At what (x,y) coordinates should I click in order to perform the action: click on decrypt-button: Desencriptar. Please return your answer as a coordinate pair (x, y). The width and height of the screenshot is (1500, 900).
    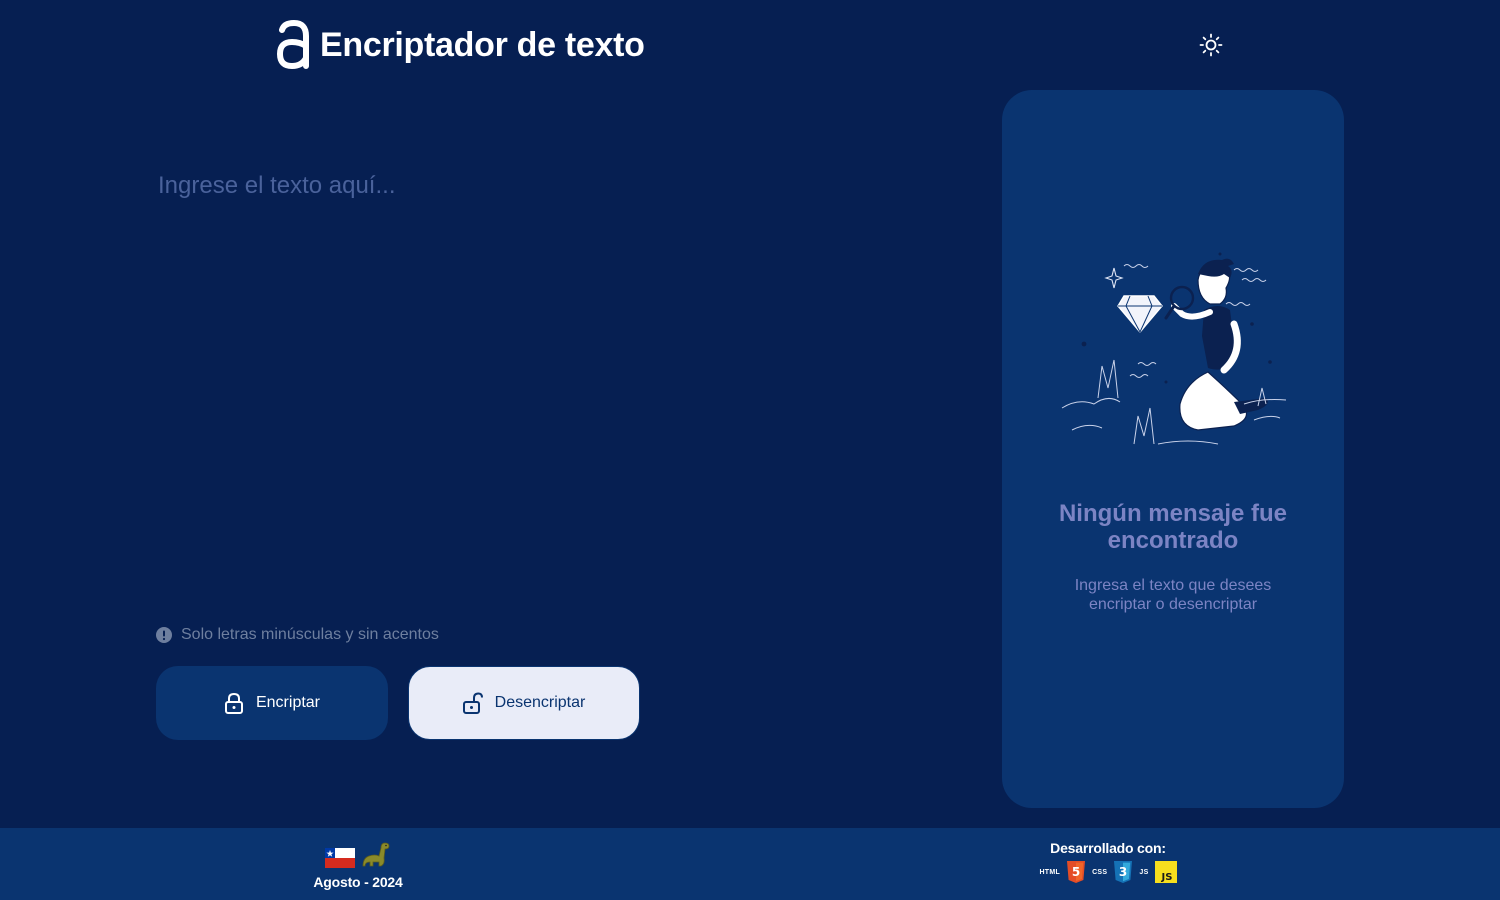
    Looking at the image, I should click on (524, 703).